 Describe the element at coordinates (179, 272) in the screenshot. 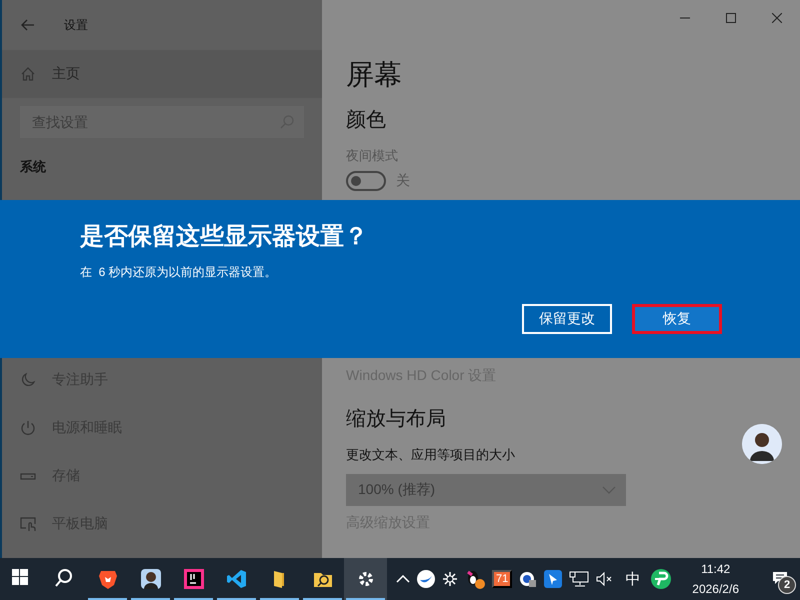

I see `dialog-message: 在 6 秒内还原为以前的显示器设置。` at that location.